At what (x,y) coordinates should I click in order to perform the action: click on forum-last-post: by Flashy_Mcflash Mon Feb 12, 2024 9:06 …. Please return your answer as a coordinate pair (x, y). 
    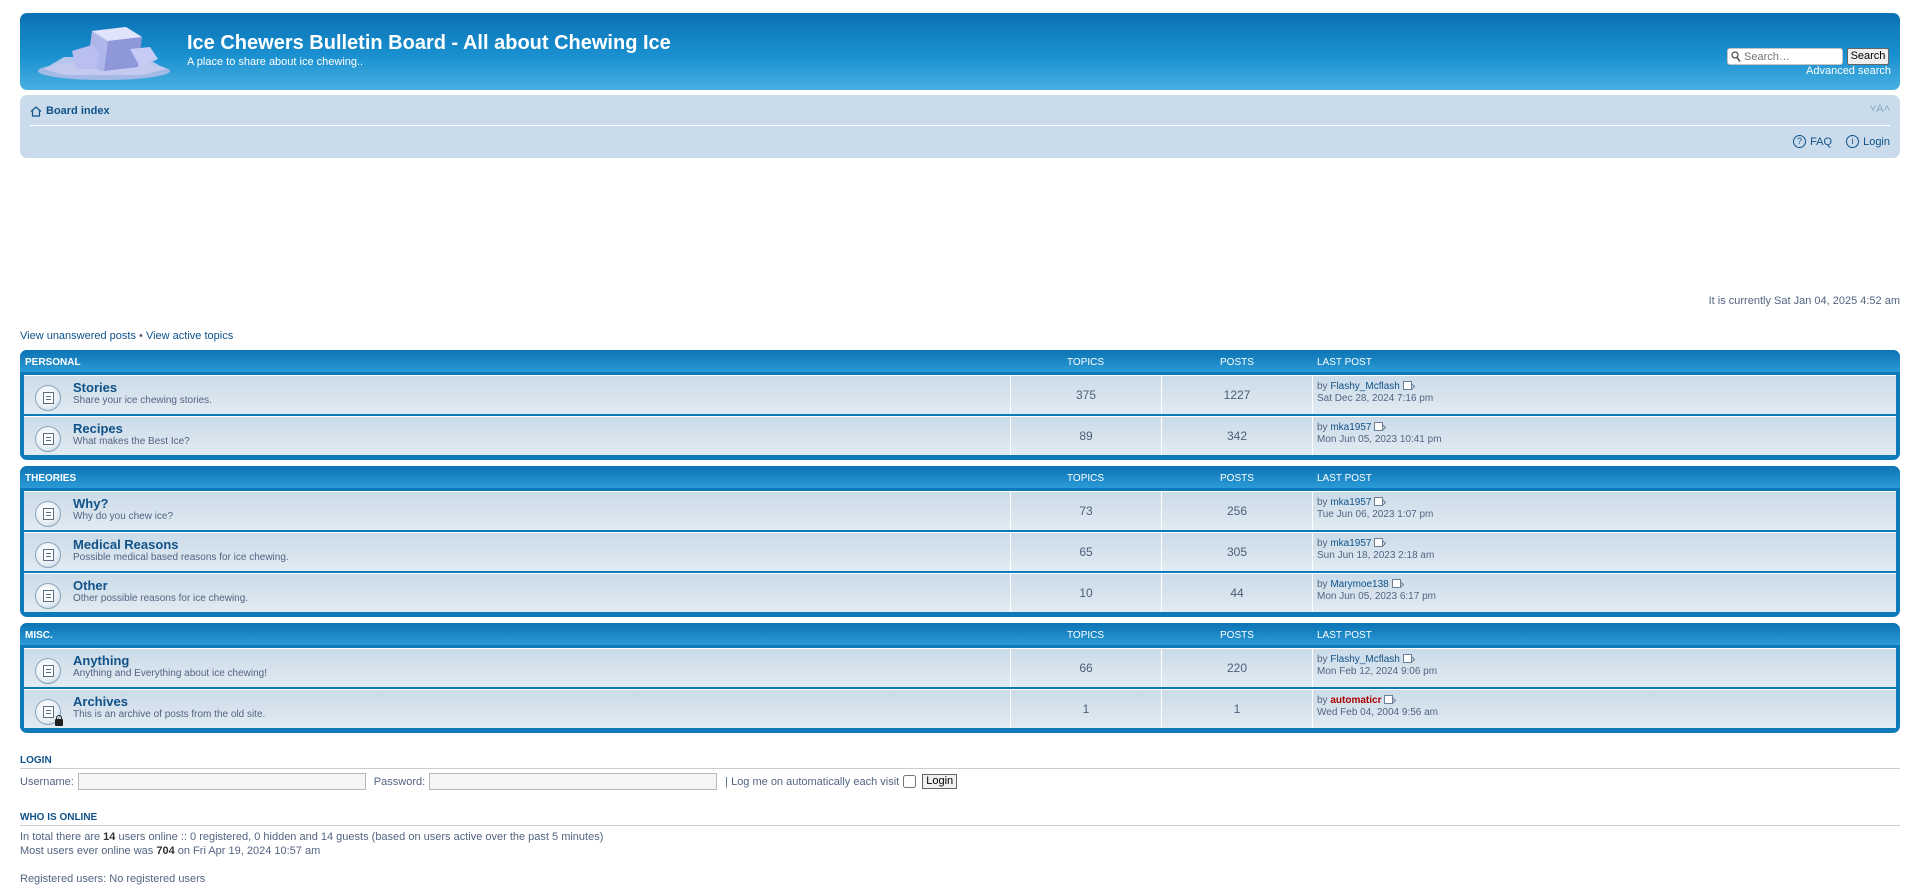
    Looking at the image, I should click on (1377, 665).